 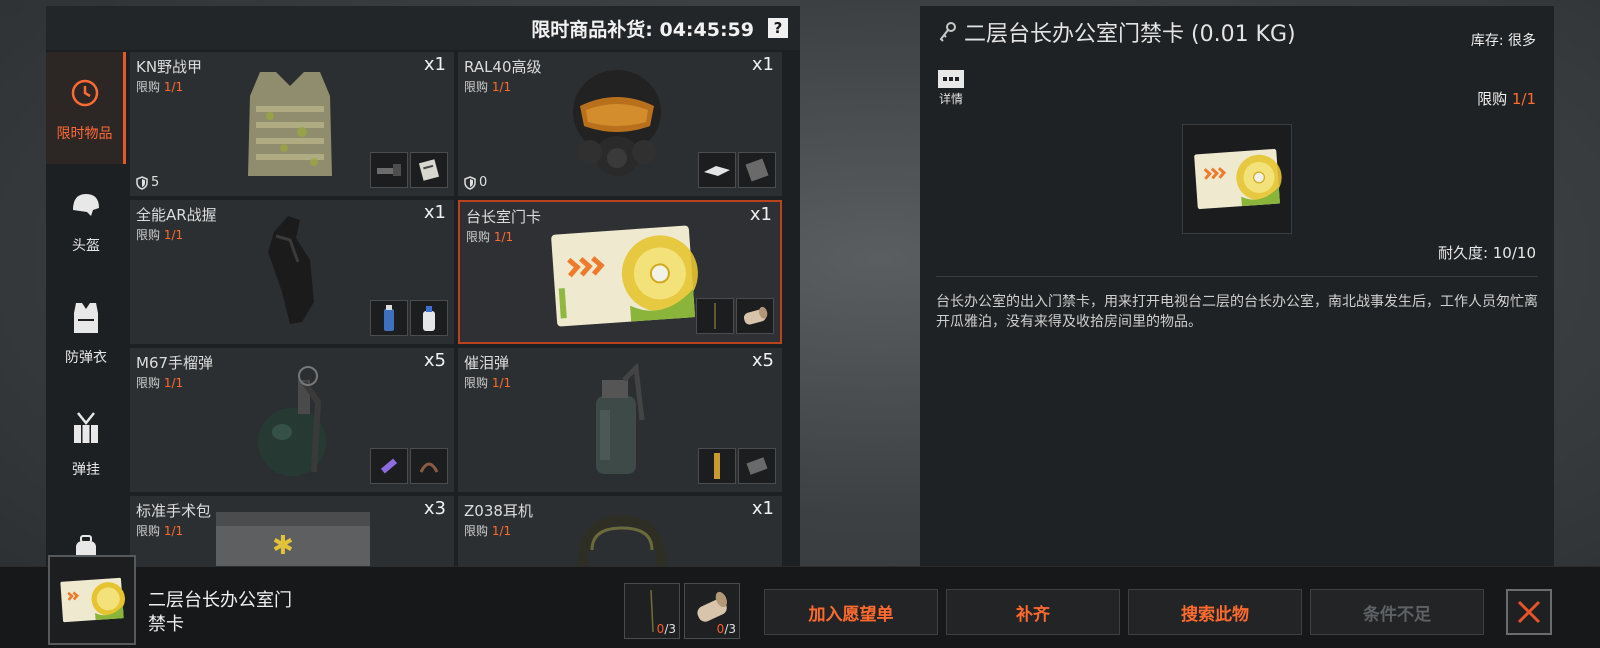 I want to click on restock-bar: 限时商品补货: 04:45:59 ?, so click(x=423, y=28).